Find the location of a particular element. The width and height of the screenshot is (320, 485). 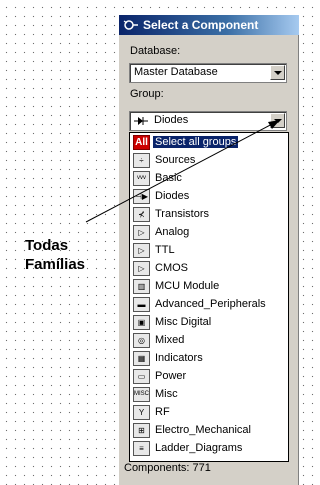

group-item-mixed: ◎ Mixed is located at coordinates (209, 341).